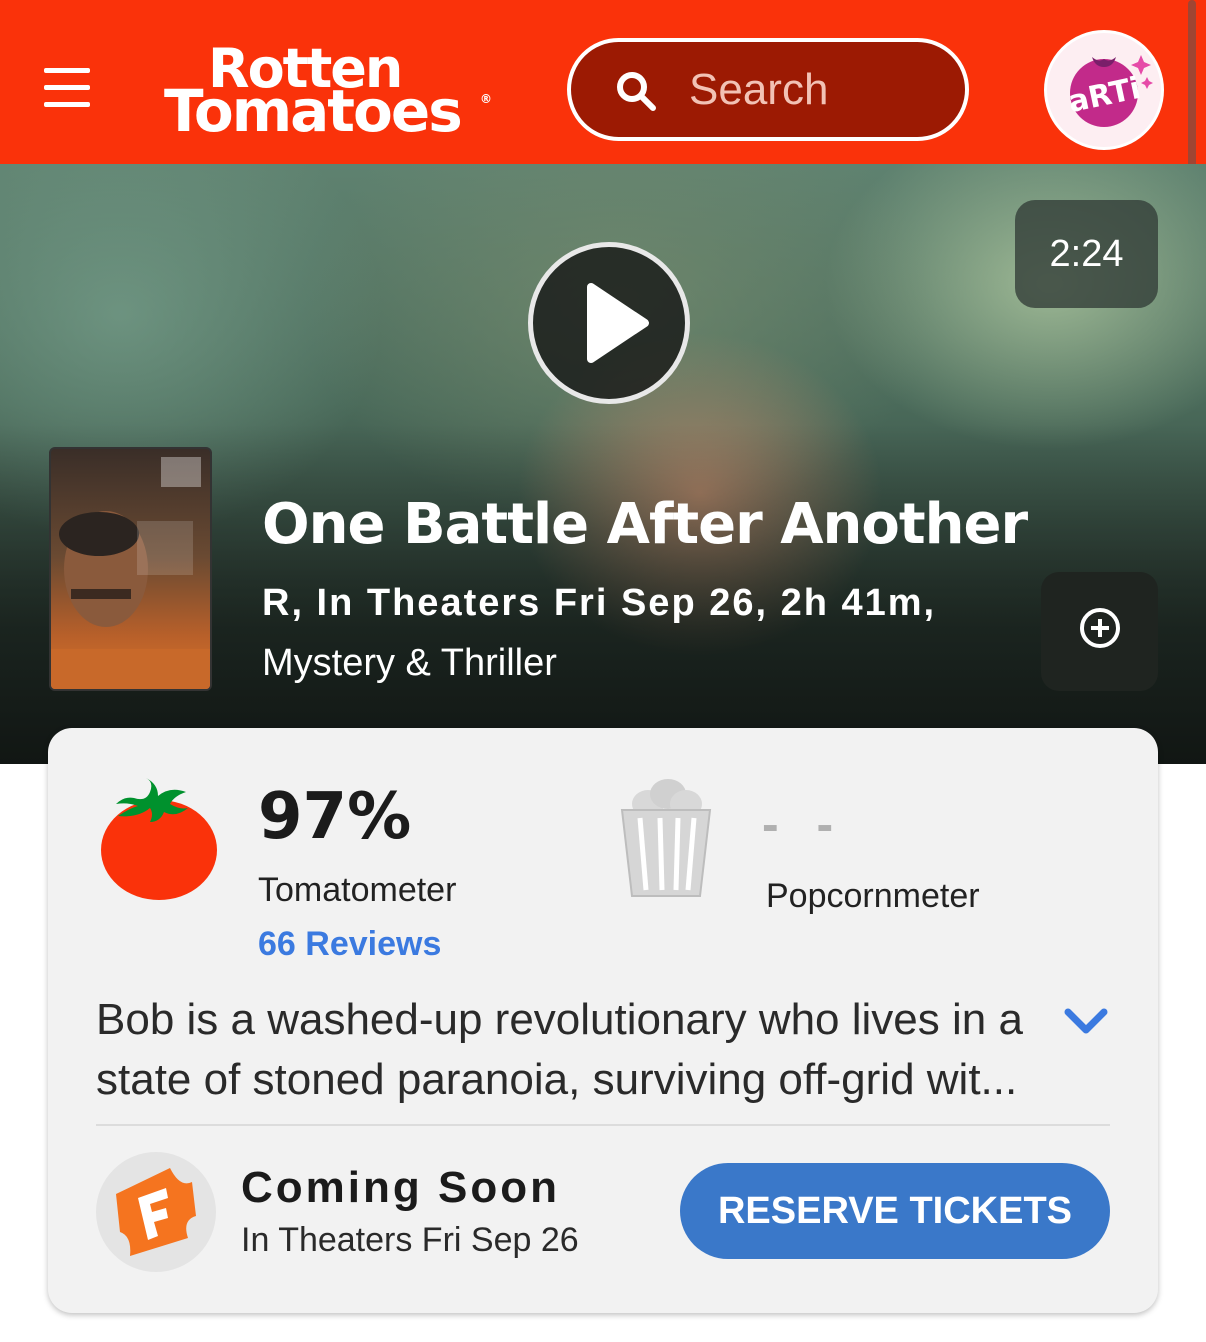 Image resolution: width=1206 pixels, height=1342 pixels. I want to click on fandango-logo, so click(156, 1212).